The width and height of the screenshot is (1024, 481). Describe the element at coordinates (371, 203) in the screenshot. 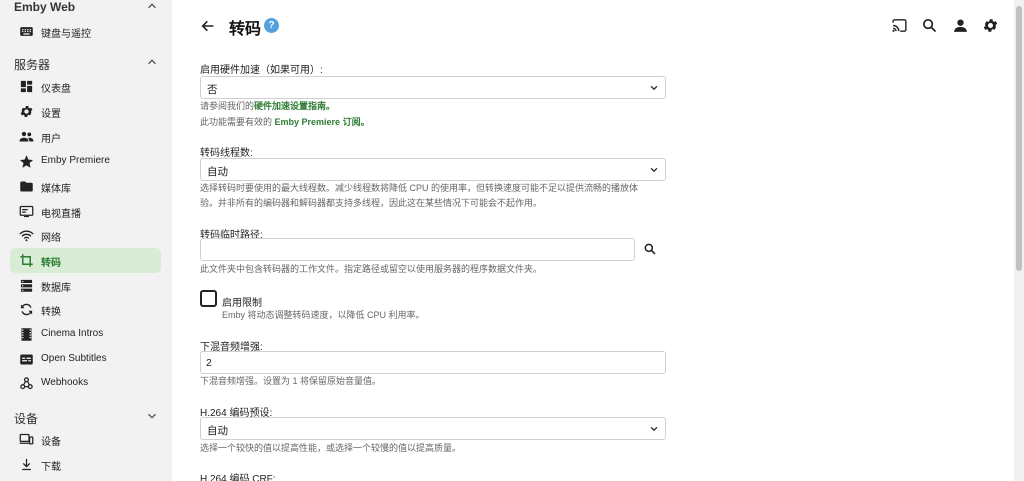

I see `threads-help-line2: 验。并非所有的编码器和解码器都支持多线程，因此这在某些情况下可能会不起作用。` at that location.